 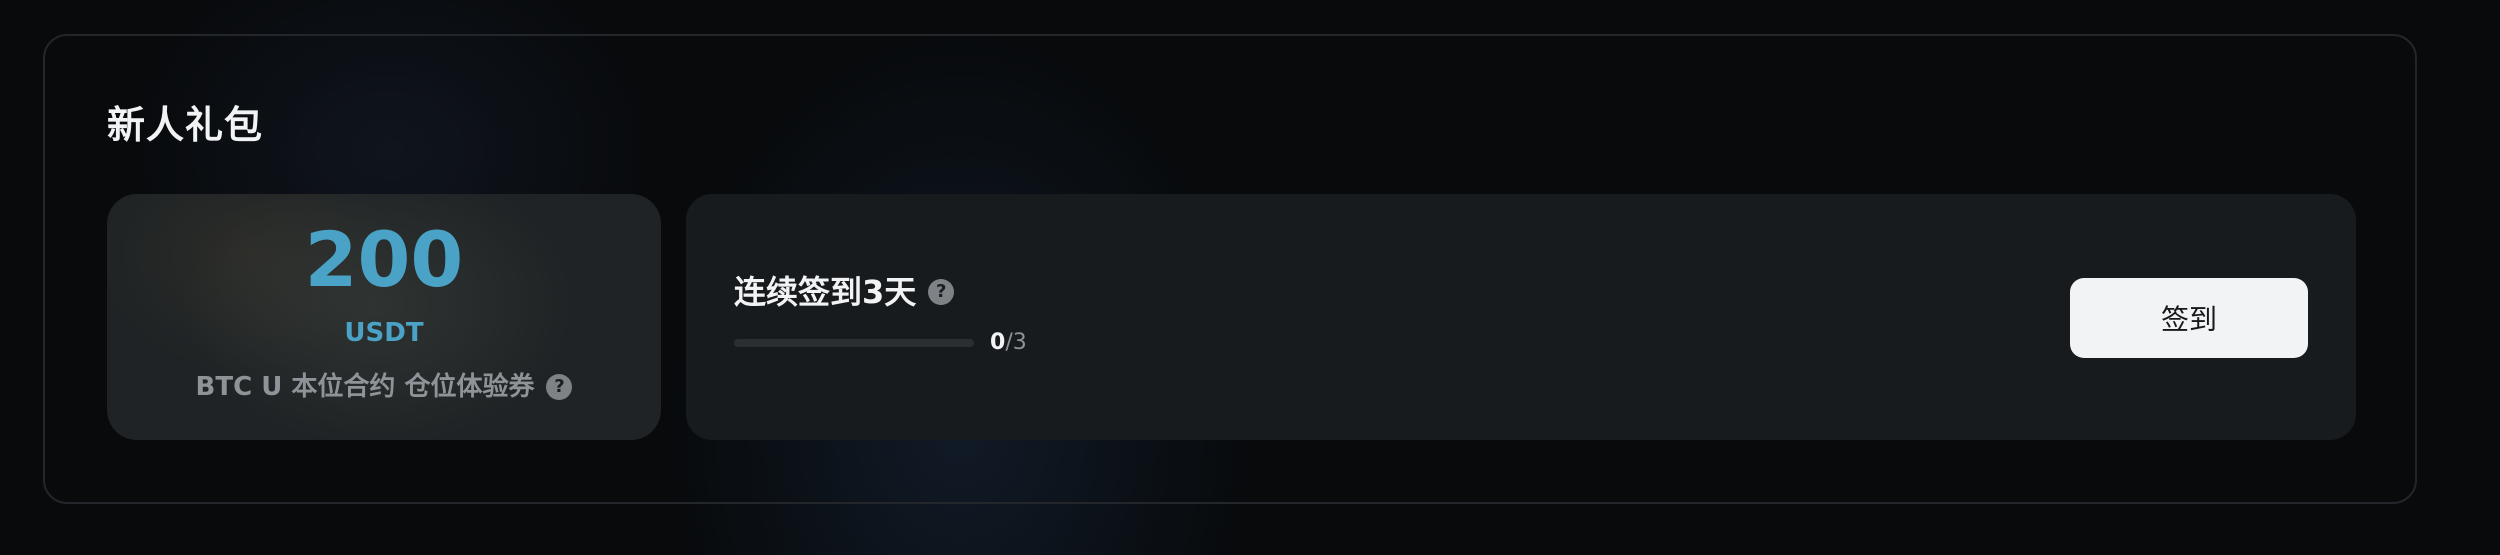 I want to click on progress-total: 3, so click(x=1019, y=342).